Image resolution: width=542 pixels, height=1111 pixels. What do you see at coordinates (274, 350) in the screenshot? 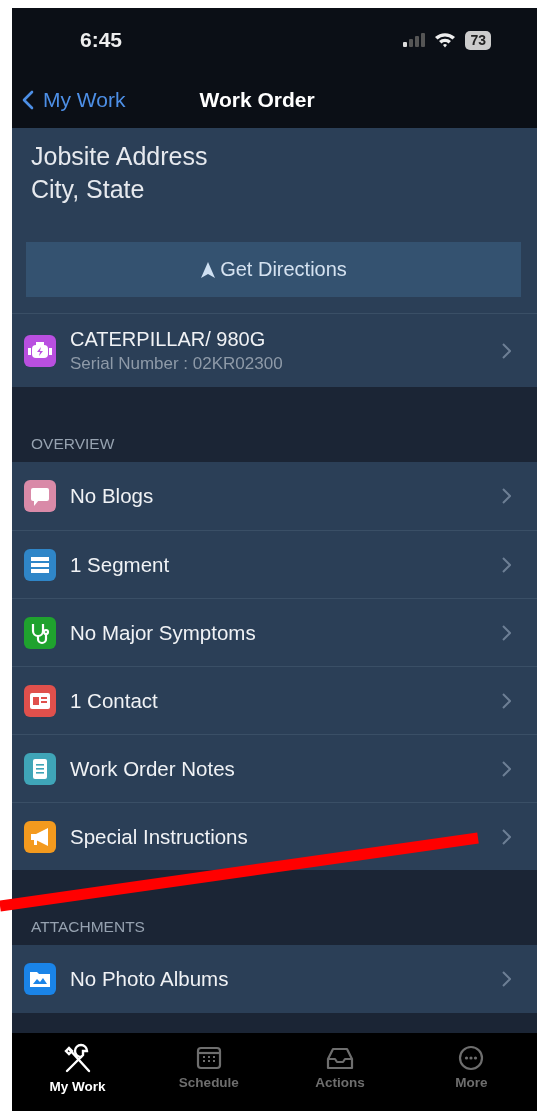
I see `equipment-row: CATERPILLAR/ 980G Serial Number : 02KR02300` at bounding box center [274, 350].